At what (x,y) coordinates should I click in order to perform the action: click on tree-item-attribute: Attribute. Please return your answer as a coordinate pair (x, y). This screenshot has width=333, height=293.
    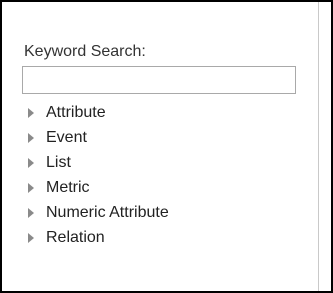
    Looking at the image, I should click on (97, 112).